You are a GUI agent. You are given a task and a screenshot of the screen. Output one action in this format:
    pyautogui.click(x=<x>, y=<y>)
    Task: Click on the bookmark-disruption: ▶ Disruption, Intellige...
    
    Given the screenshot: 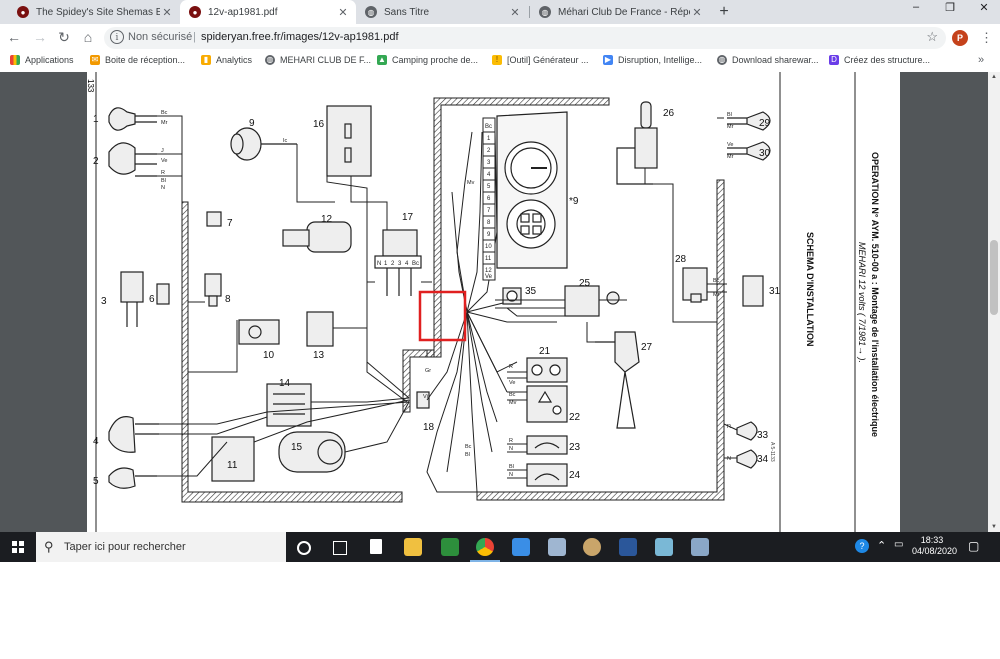 What is the action you would take?
    pyautogui.click(x=652, y=60)
    